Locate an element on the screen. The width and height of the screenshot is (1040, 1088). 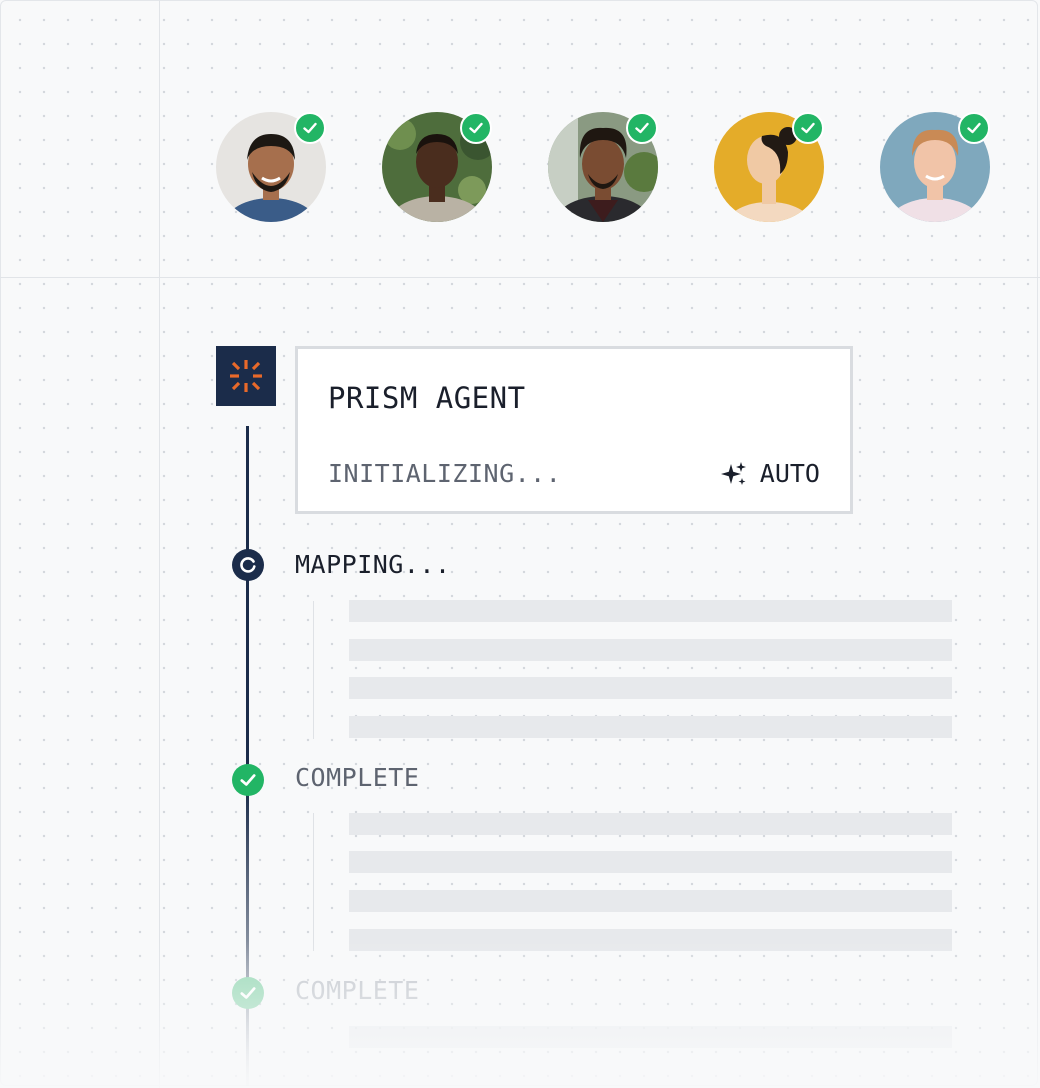
spinner-icon is located at coordinates (248, 565).